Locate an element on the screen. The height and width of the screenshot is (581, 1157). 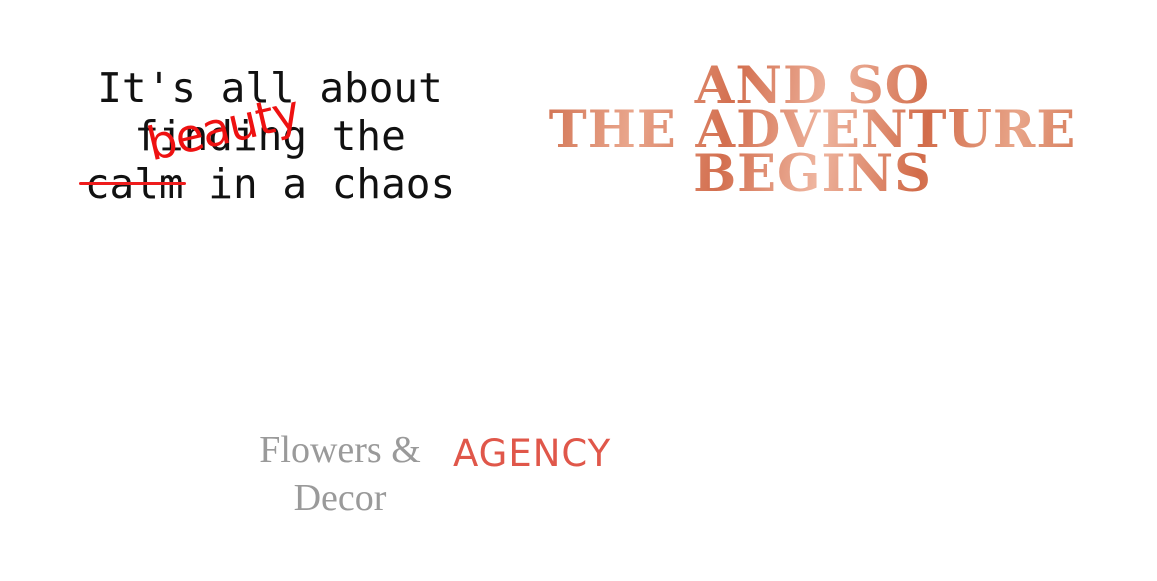
brand-line-1: Flowers & is located at coordinates (340, 450).